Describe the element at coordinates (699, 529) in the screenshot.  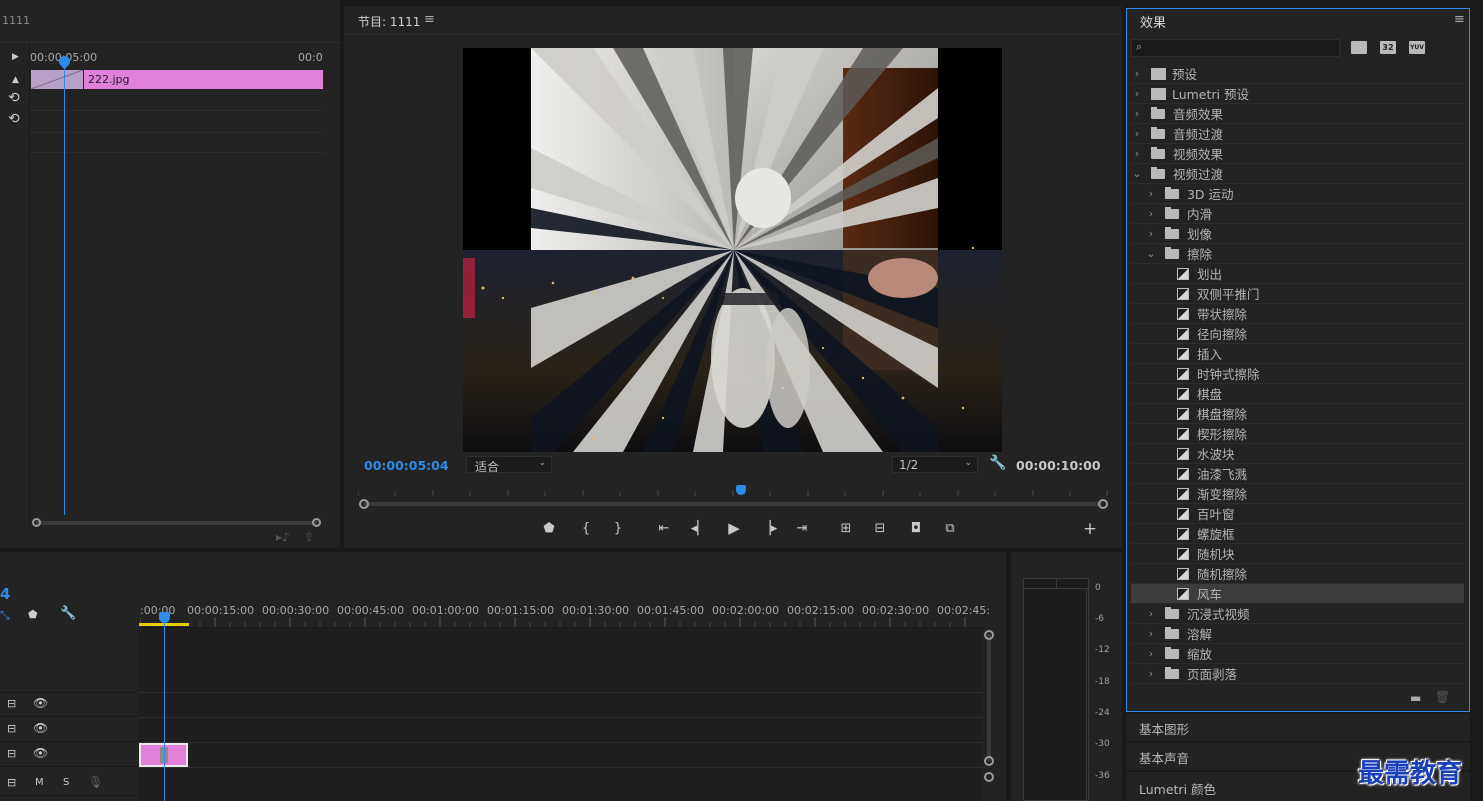
I see `step-back-button: ◂▏` at that location.